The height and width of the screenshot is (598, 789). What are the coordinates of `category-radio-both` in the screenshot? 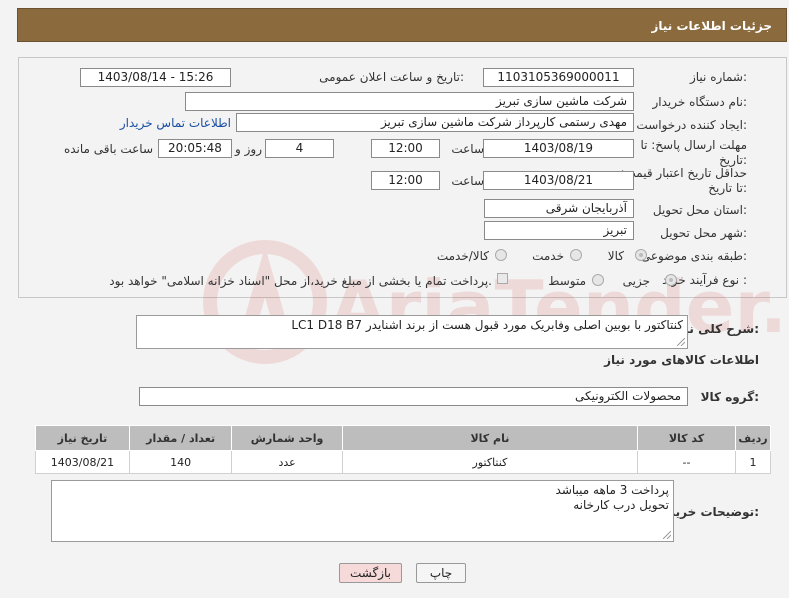 It's located at (501, 255).